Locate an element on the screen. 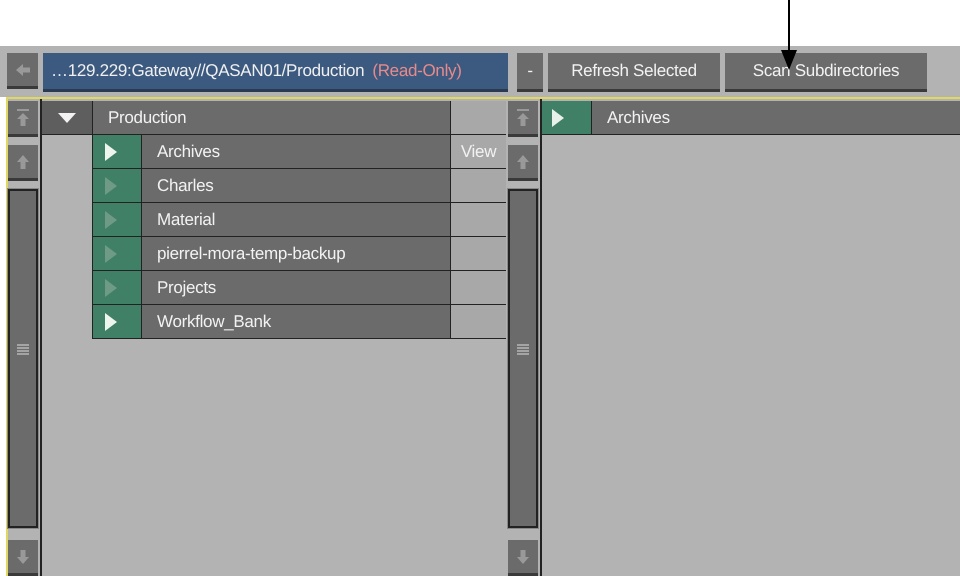 The width and height of the screenshot is (960, 576). folder-row: Archives is located at coordinates (296, 152).